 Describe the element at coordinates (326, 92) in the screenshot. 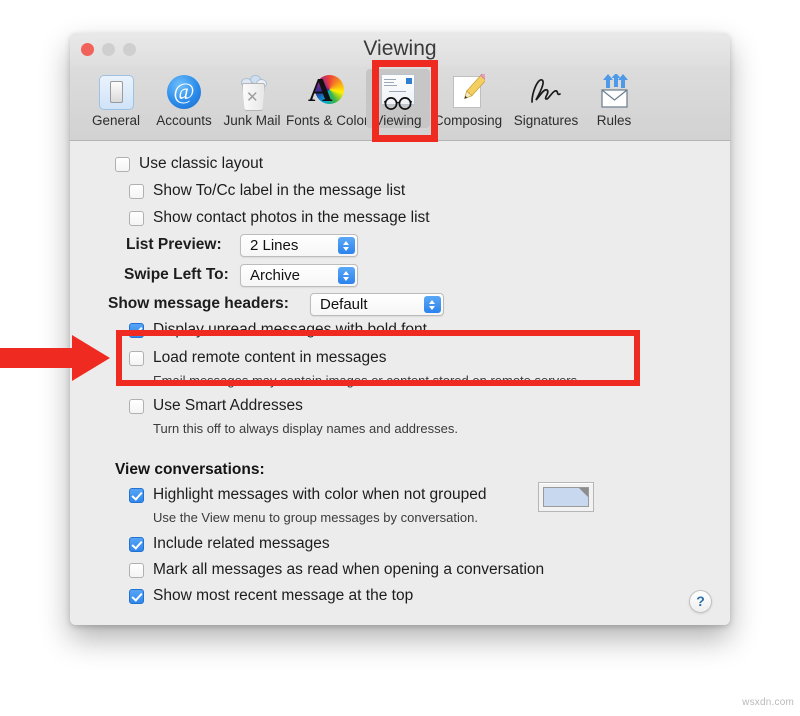

I see `color-wheel-icon: A` at that location.